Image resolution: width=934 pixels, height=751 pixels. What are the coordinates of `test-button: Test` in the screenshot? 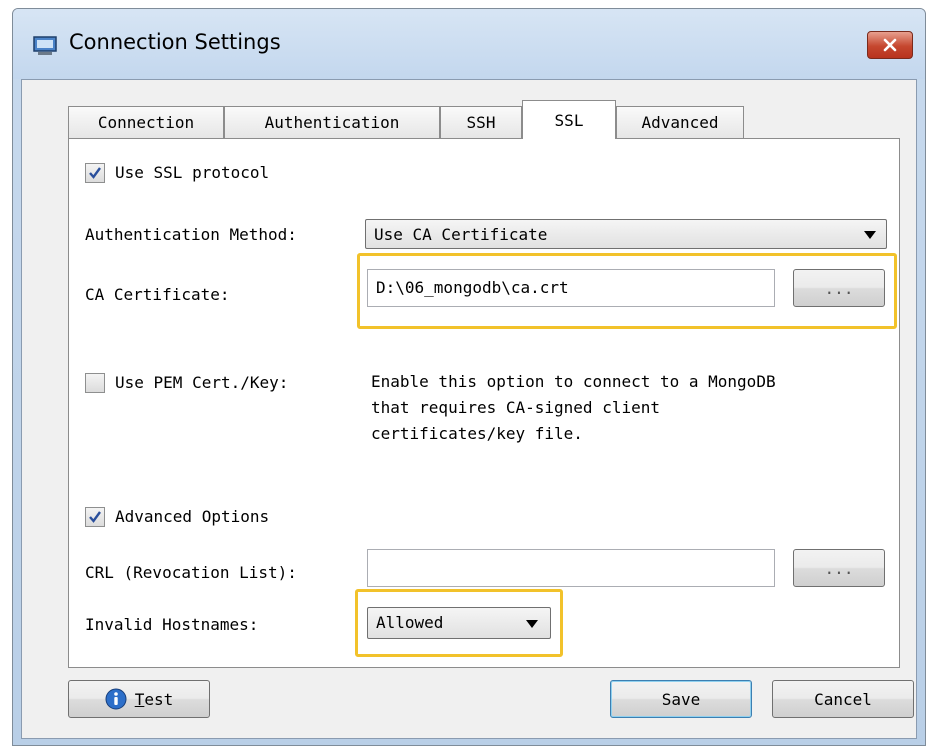 It's located at (139, 699).